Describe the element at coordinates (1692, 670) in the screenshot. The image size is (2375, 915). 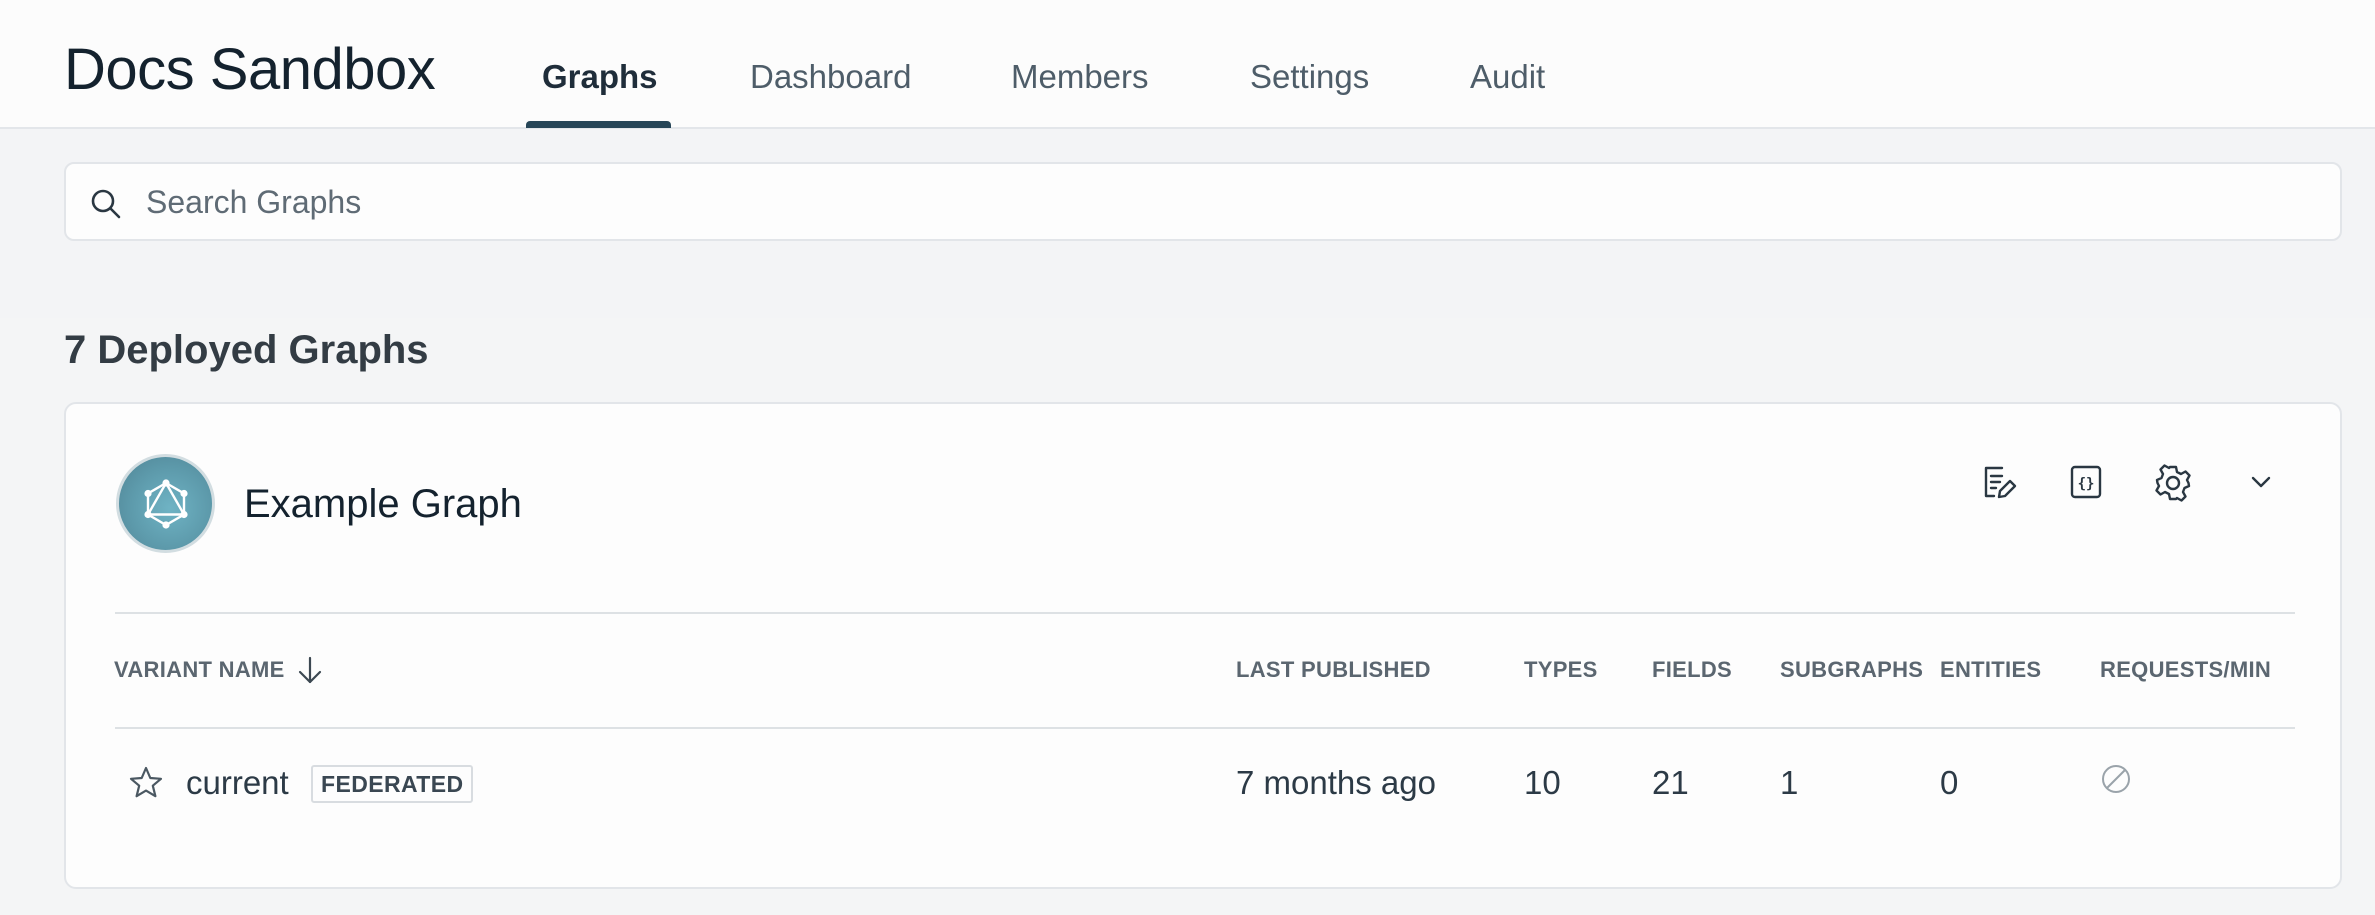
I see `column-header-fields: FIELDS` at that location.